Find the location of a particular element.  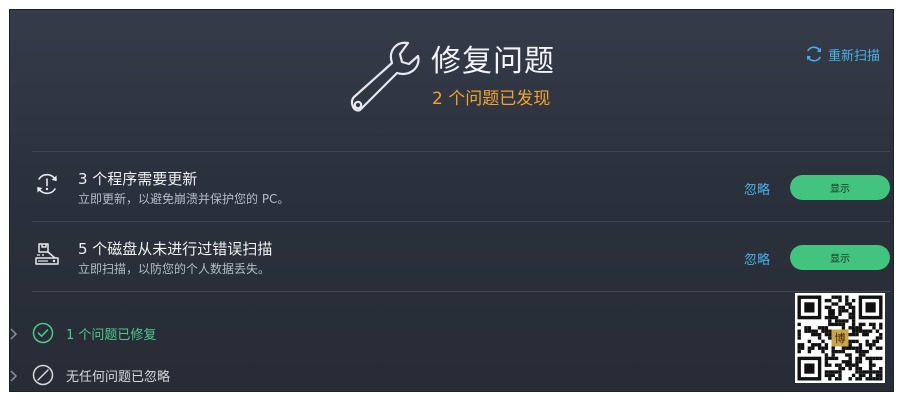

qr-code-icon: 博 is located at coordinates (840, 338).